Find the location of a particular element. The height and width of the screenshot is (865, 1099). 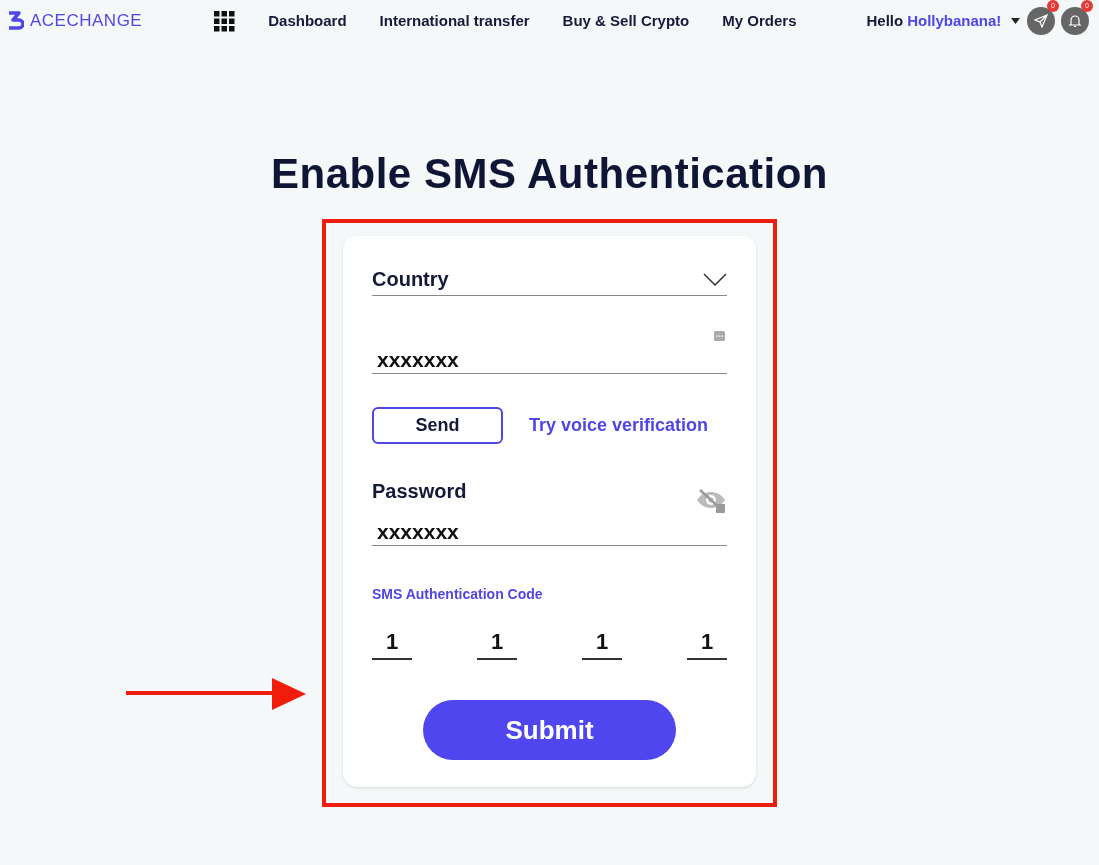

password-field: xxxxxxx is located at coordinates (549, 526).